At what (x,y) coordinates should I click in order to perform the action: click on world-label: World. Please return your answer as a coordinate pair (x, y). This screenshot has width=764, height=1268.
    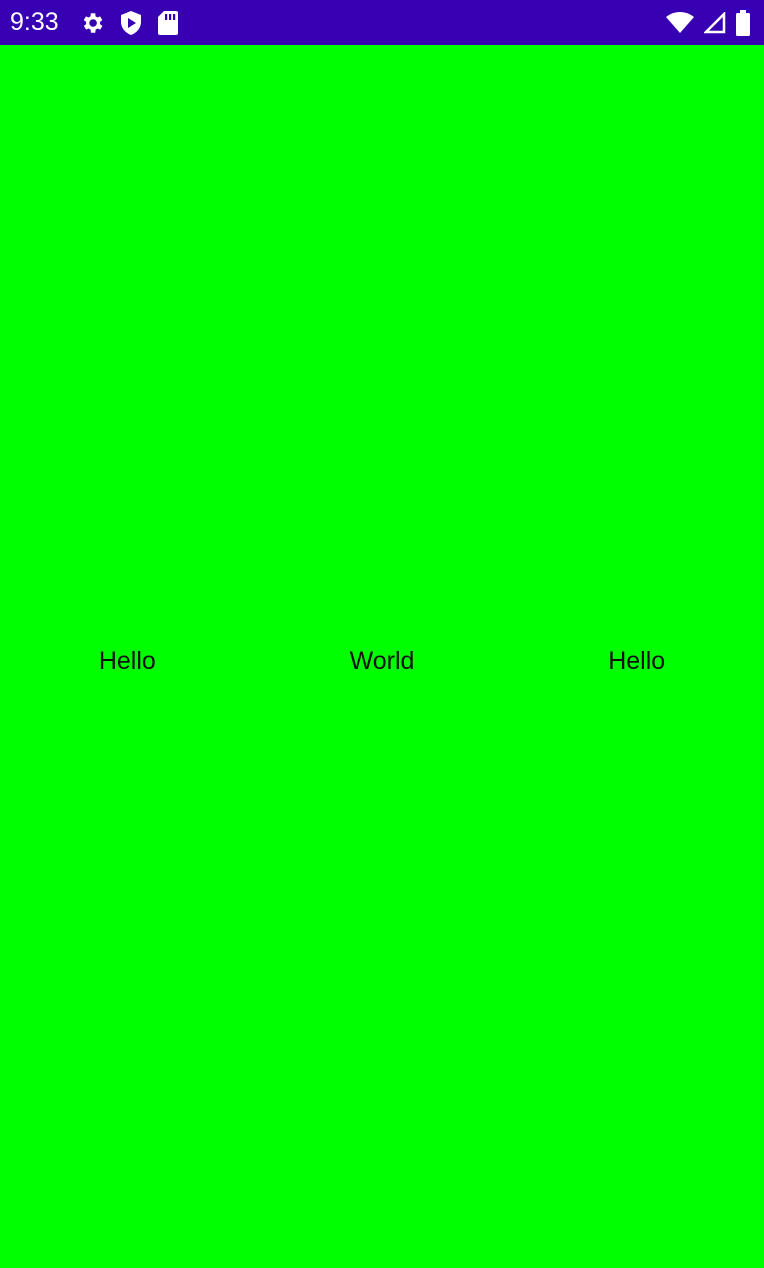
    Looking at the image, I should click on (382, 661).